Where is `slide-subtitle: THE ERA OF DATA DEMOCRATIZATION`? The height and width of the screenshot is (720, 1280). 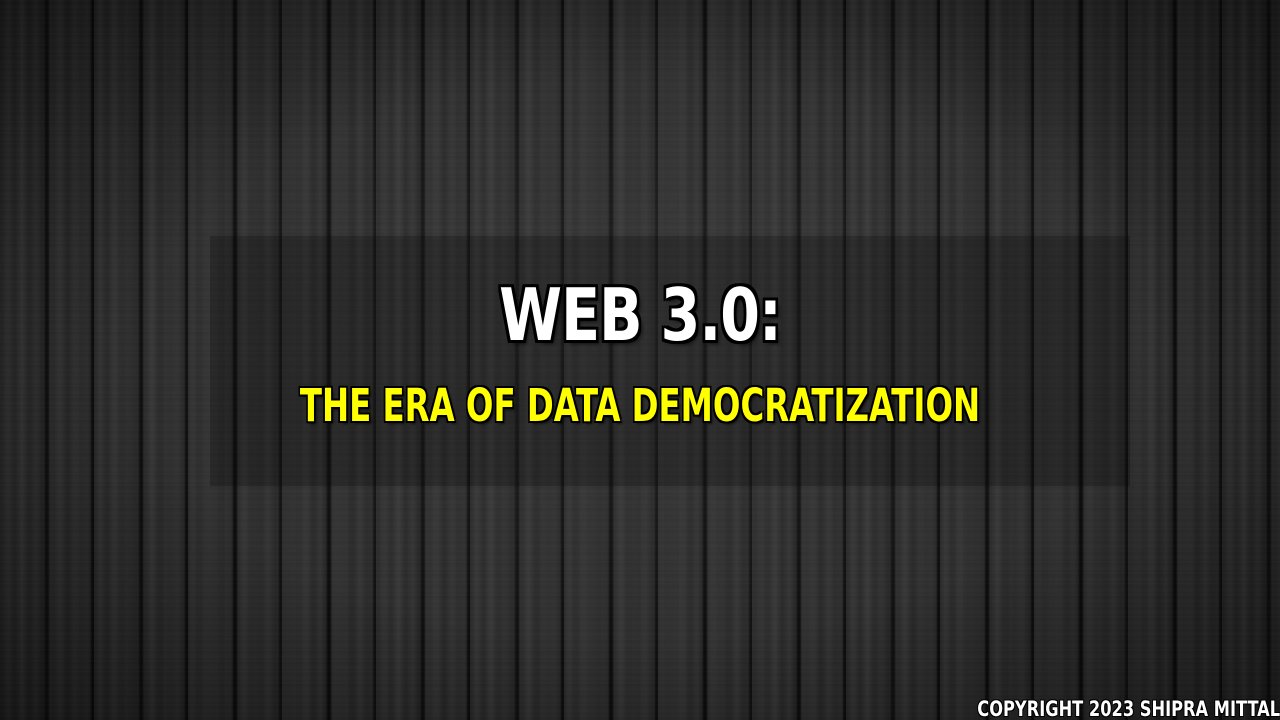 slide-subtitle: THE ERA OF DATA DEMOCRATIZATION is located at coordinates (640, 405).